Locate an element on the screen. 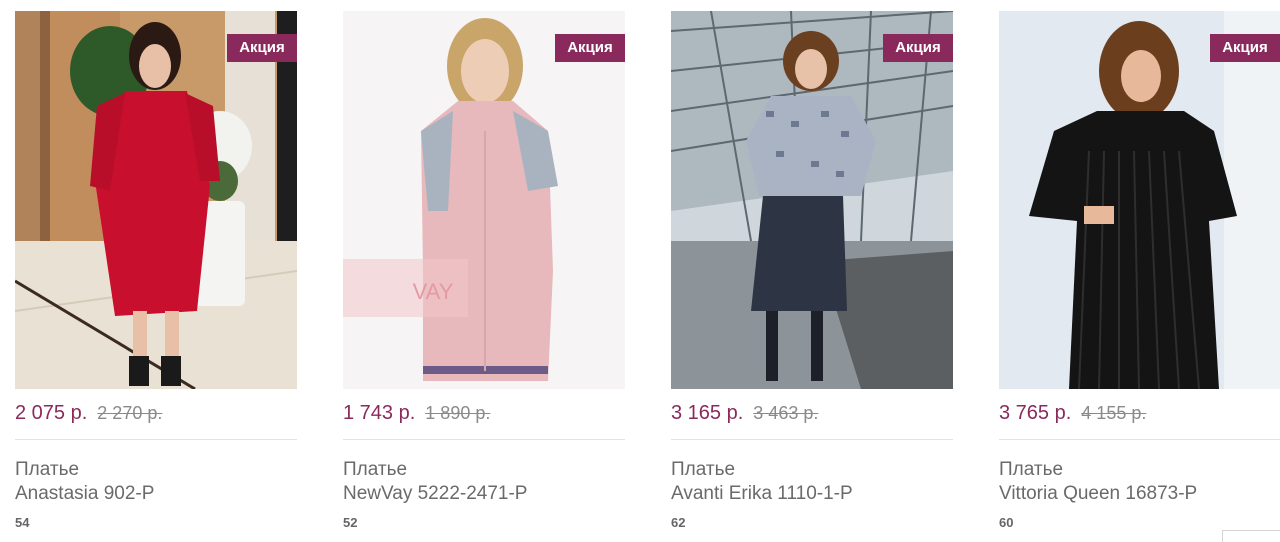 This screenshot has width=1280, height=542. current-price: 1 743 р. is located at coordinates (379, 413).